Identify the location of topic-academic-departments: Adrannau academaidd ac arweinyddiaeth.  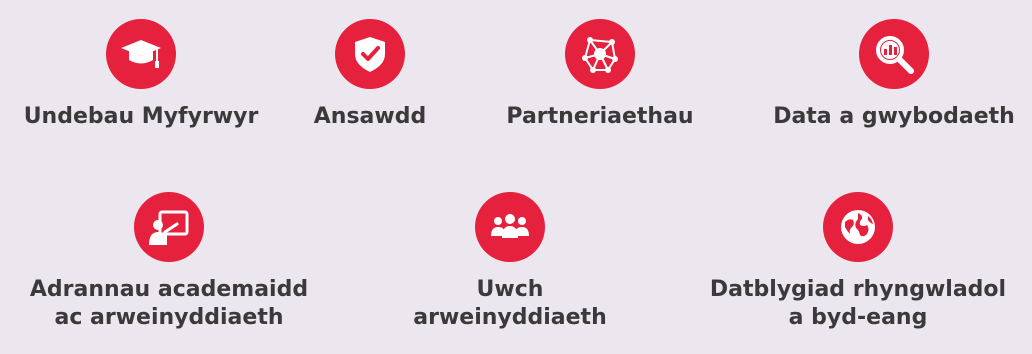
(169, 262).